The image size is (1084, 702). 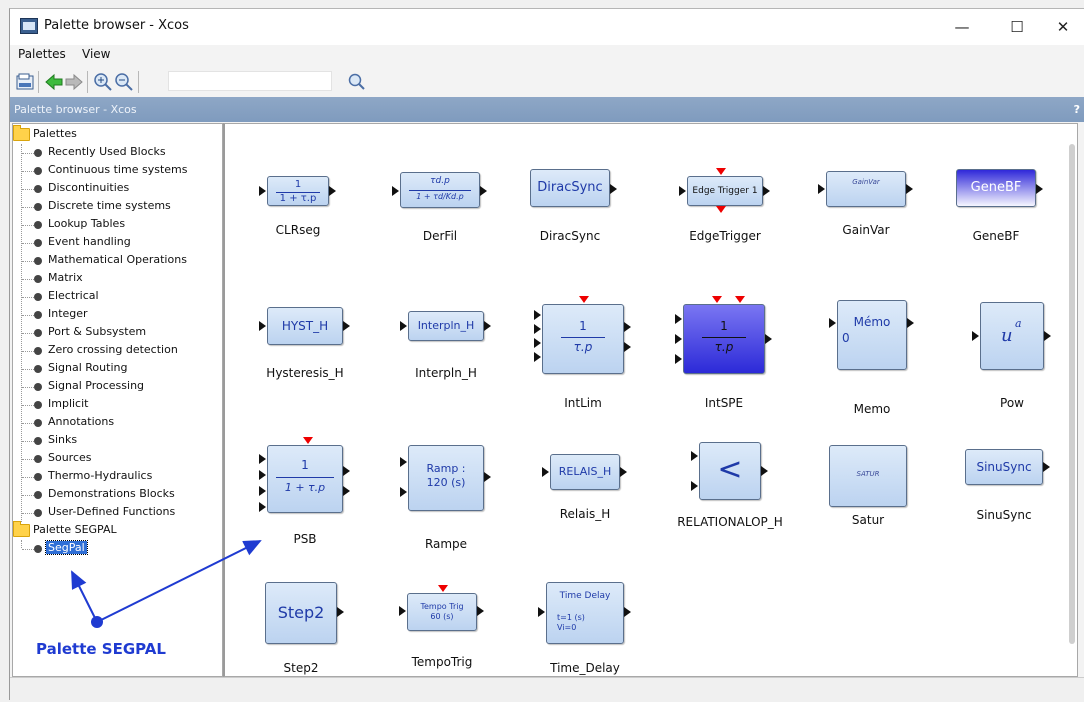 What do you see at coordinates (115, 459) in the screenshot?
I see `tree-item: Sources` at bounding box center [115, 459].